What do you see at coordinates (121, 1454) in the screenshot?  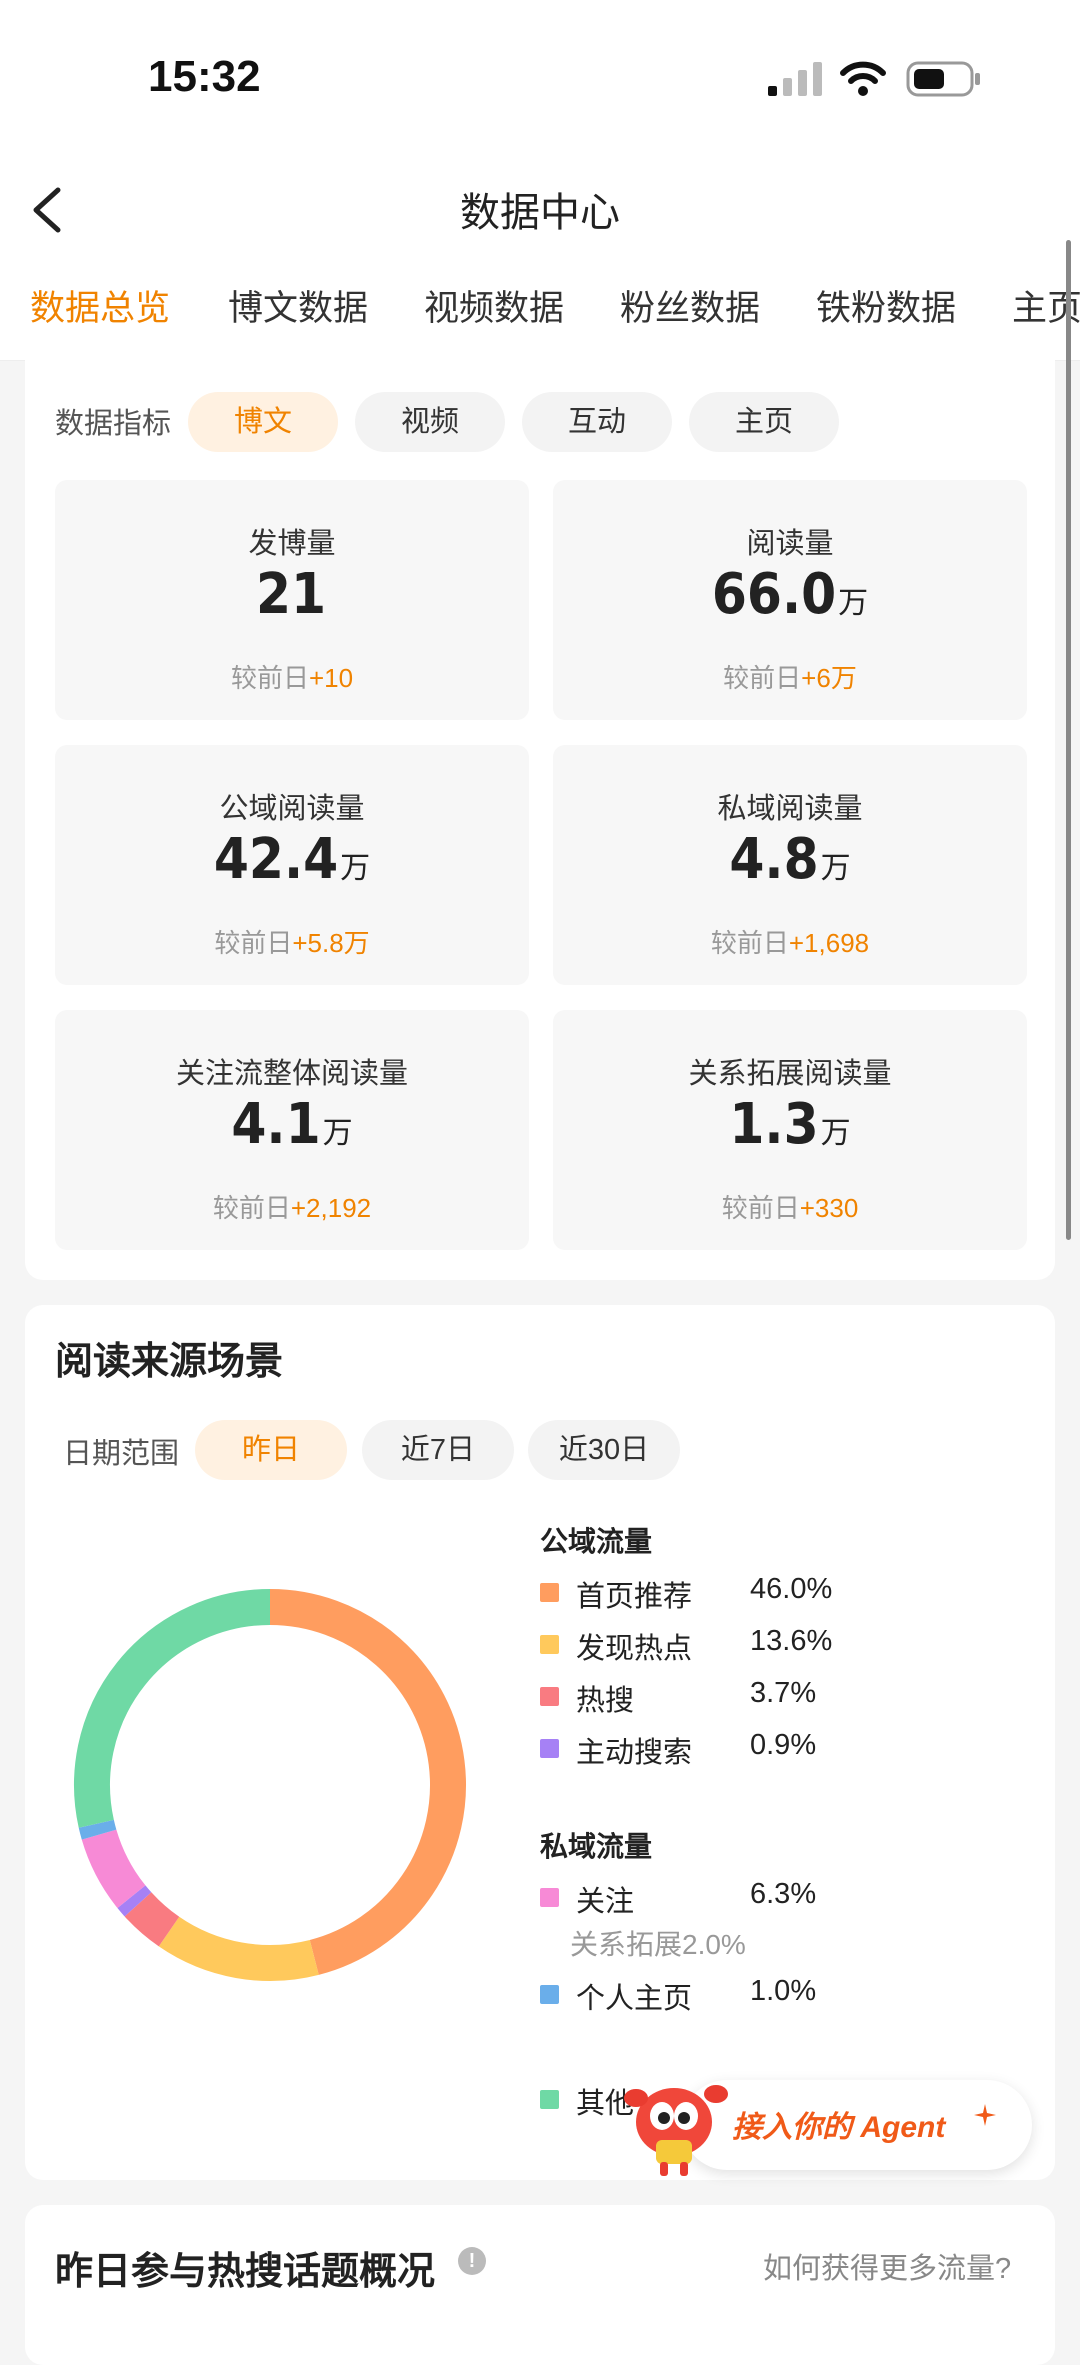 I see `date-range-label: 日期范围` at bounding box center [121, 1454].